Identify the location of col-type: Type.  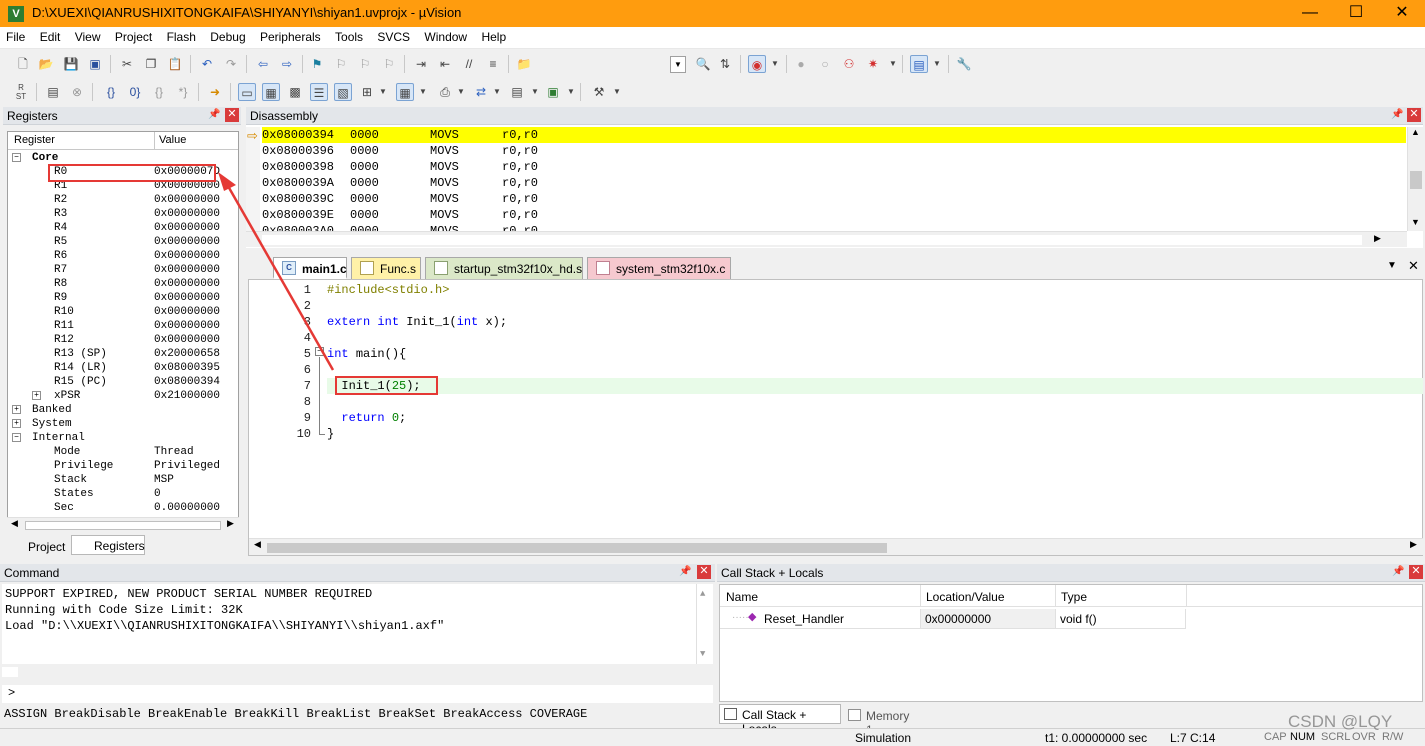
(1071, 596).